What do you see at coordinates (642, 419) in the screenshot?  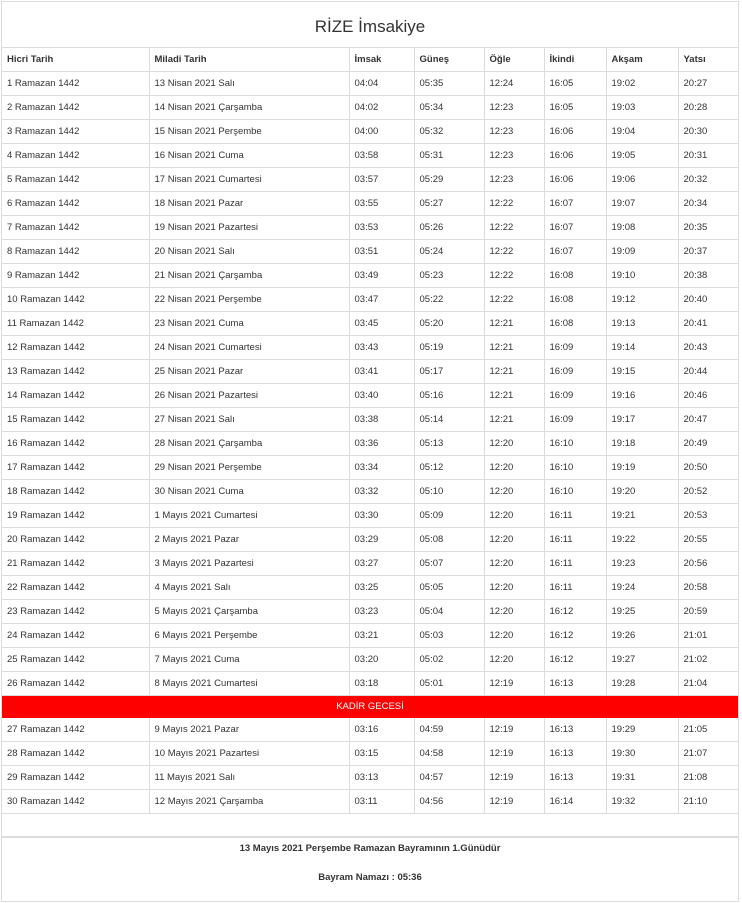 I see `table-cell: 19:17` at bounding box center [642, 419].